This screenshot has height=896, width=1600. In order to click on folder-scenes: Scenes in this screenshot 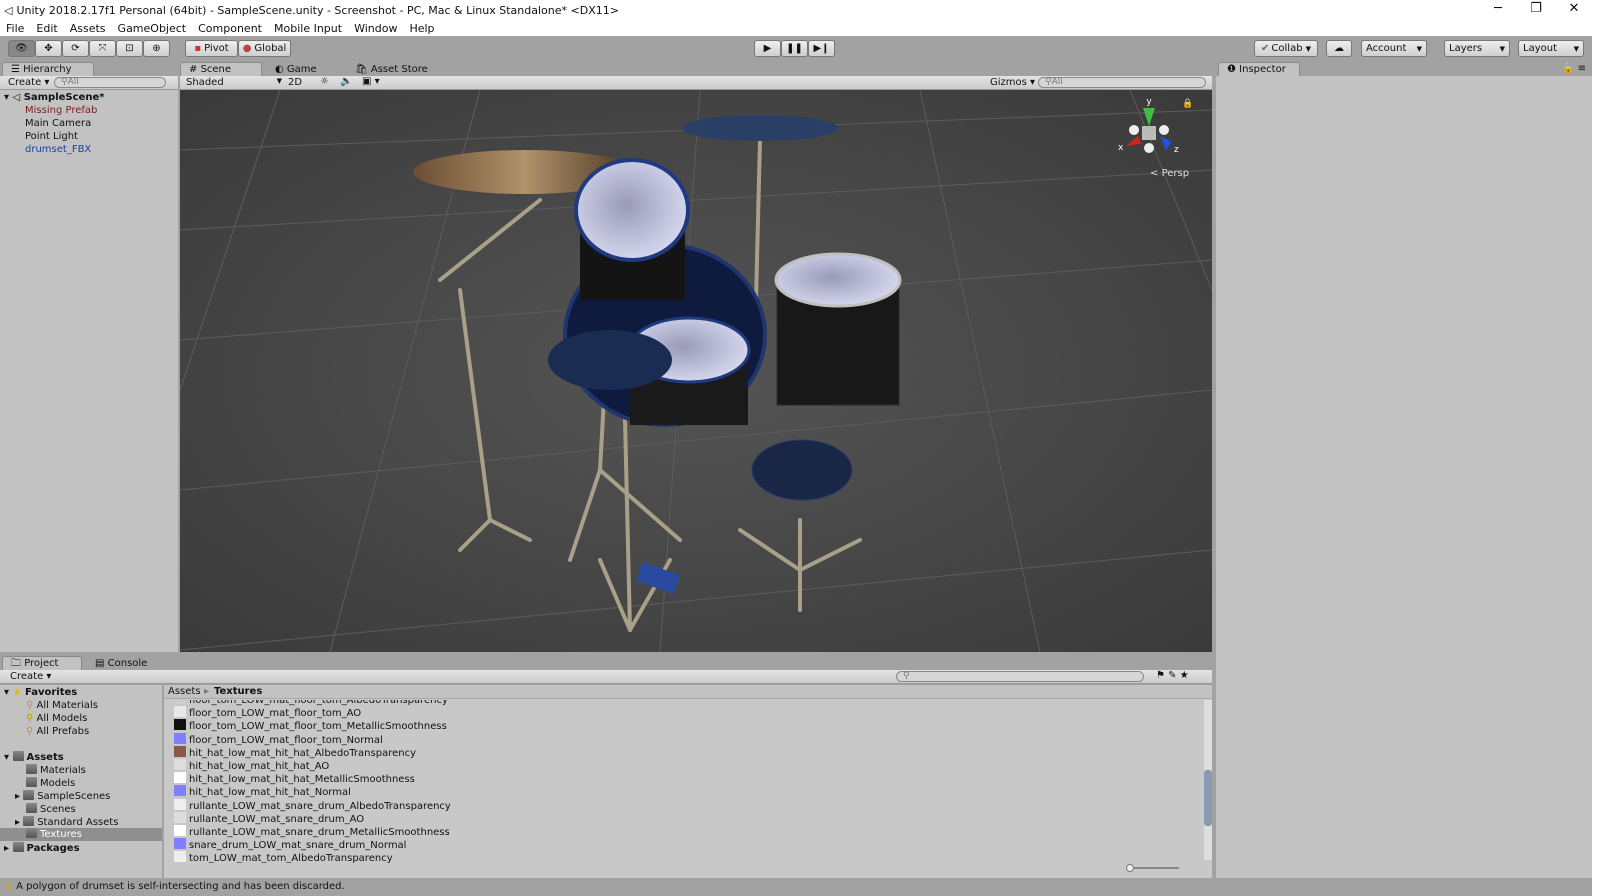, I will do `click(51, 809)`.